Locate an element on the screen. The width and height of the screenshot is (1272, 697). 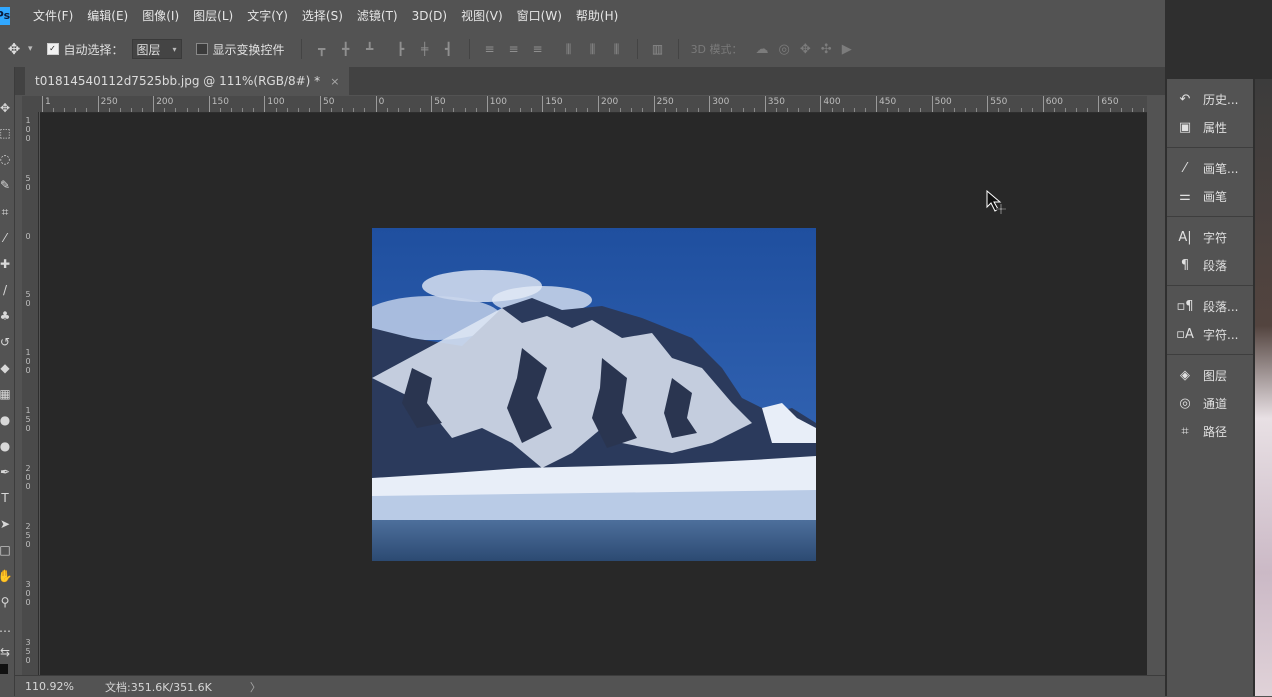
ruler-tick-label: 2 5 0 is located at coordinates (28, 535).